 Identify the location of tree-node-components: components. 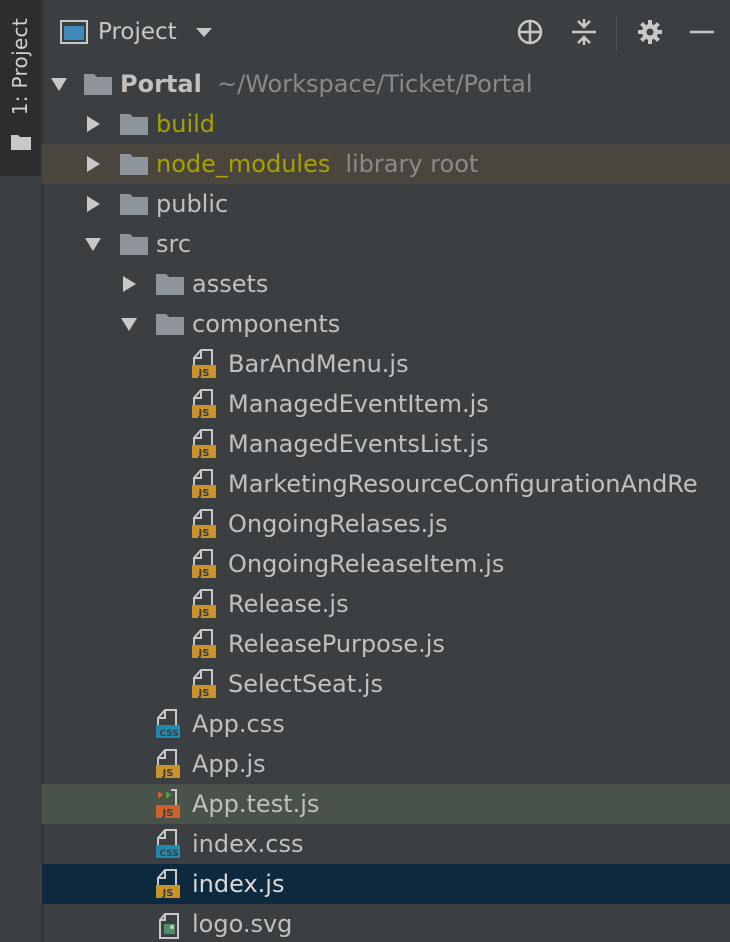
(386, 324).